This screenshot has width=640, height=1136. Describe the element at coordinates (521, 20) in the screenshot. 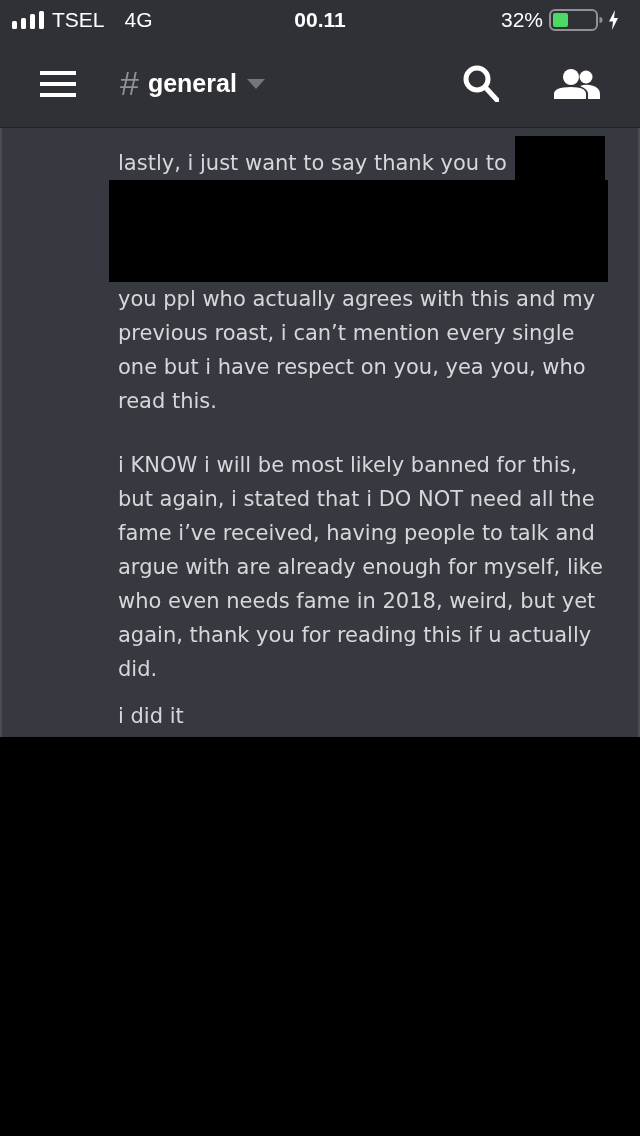

I see `battery-percent: 32%` at that location.